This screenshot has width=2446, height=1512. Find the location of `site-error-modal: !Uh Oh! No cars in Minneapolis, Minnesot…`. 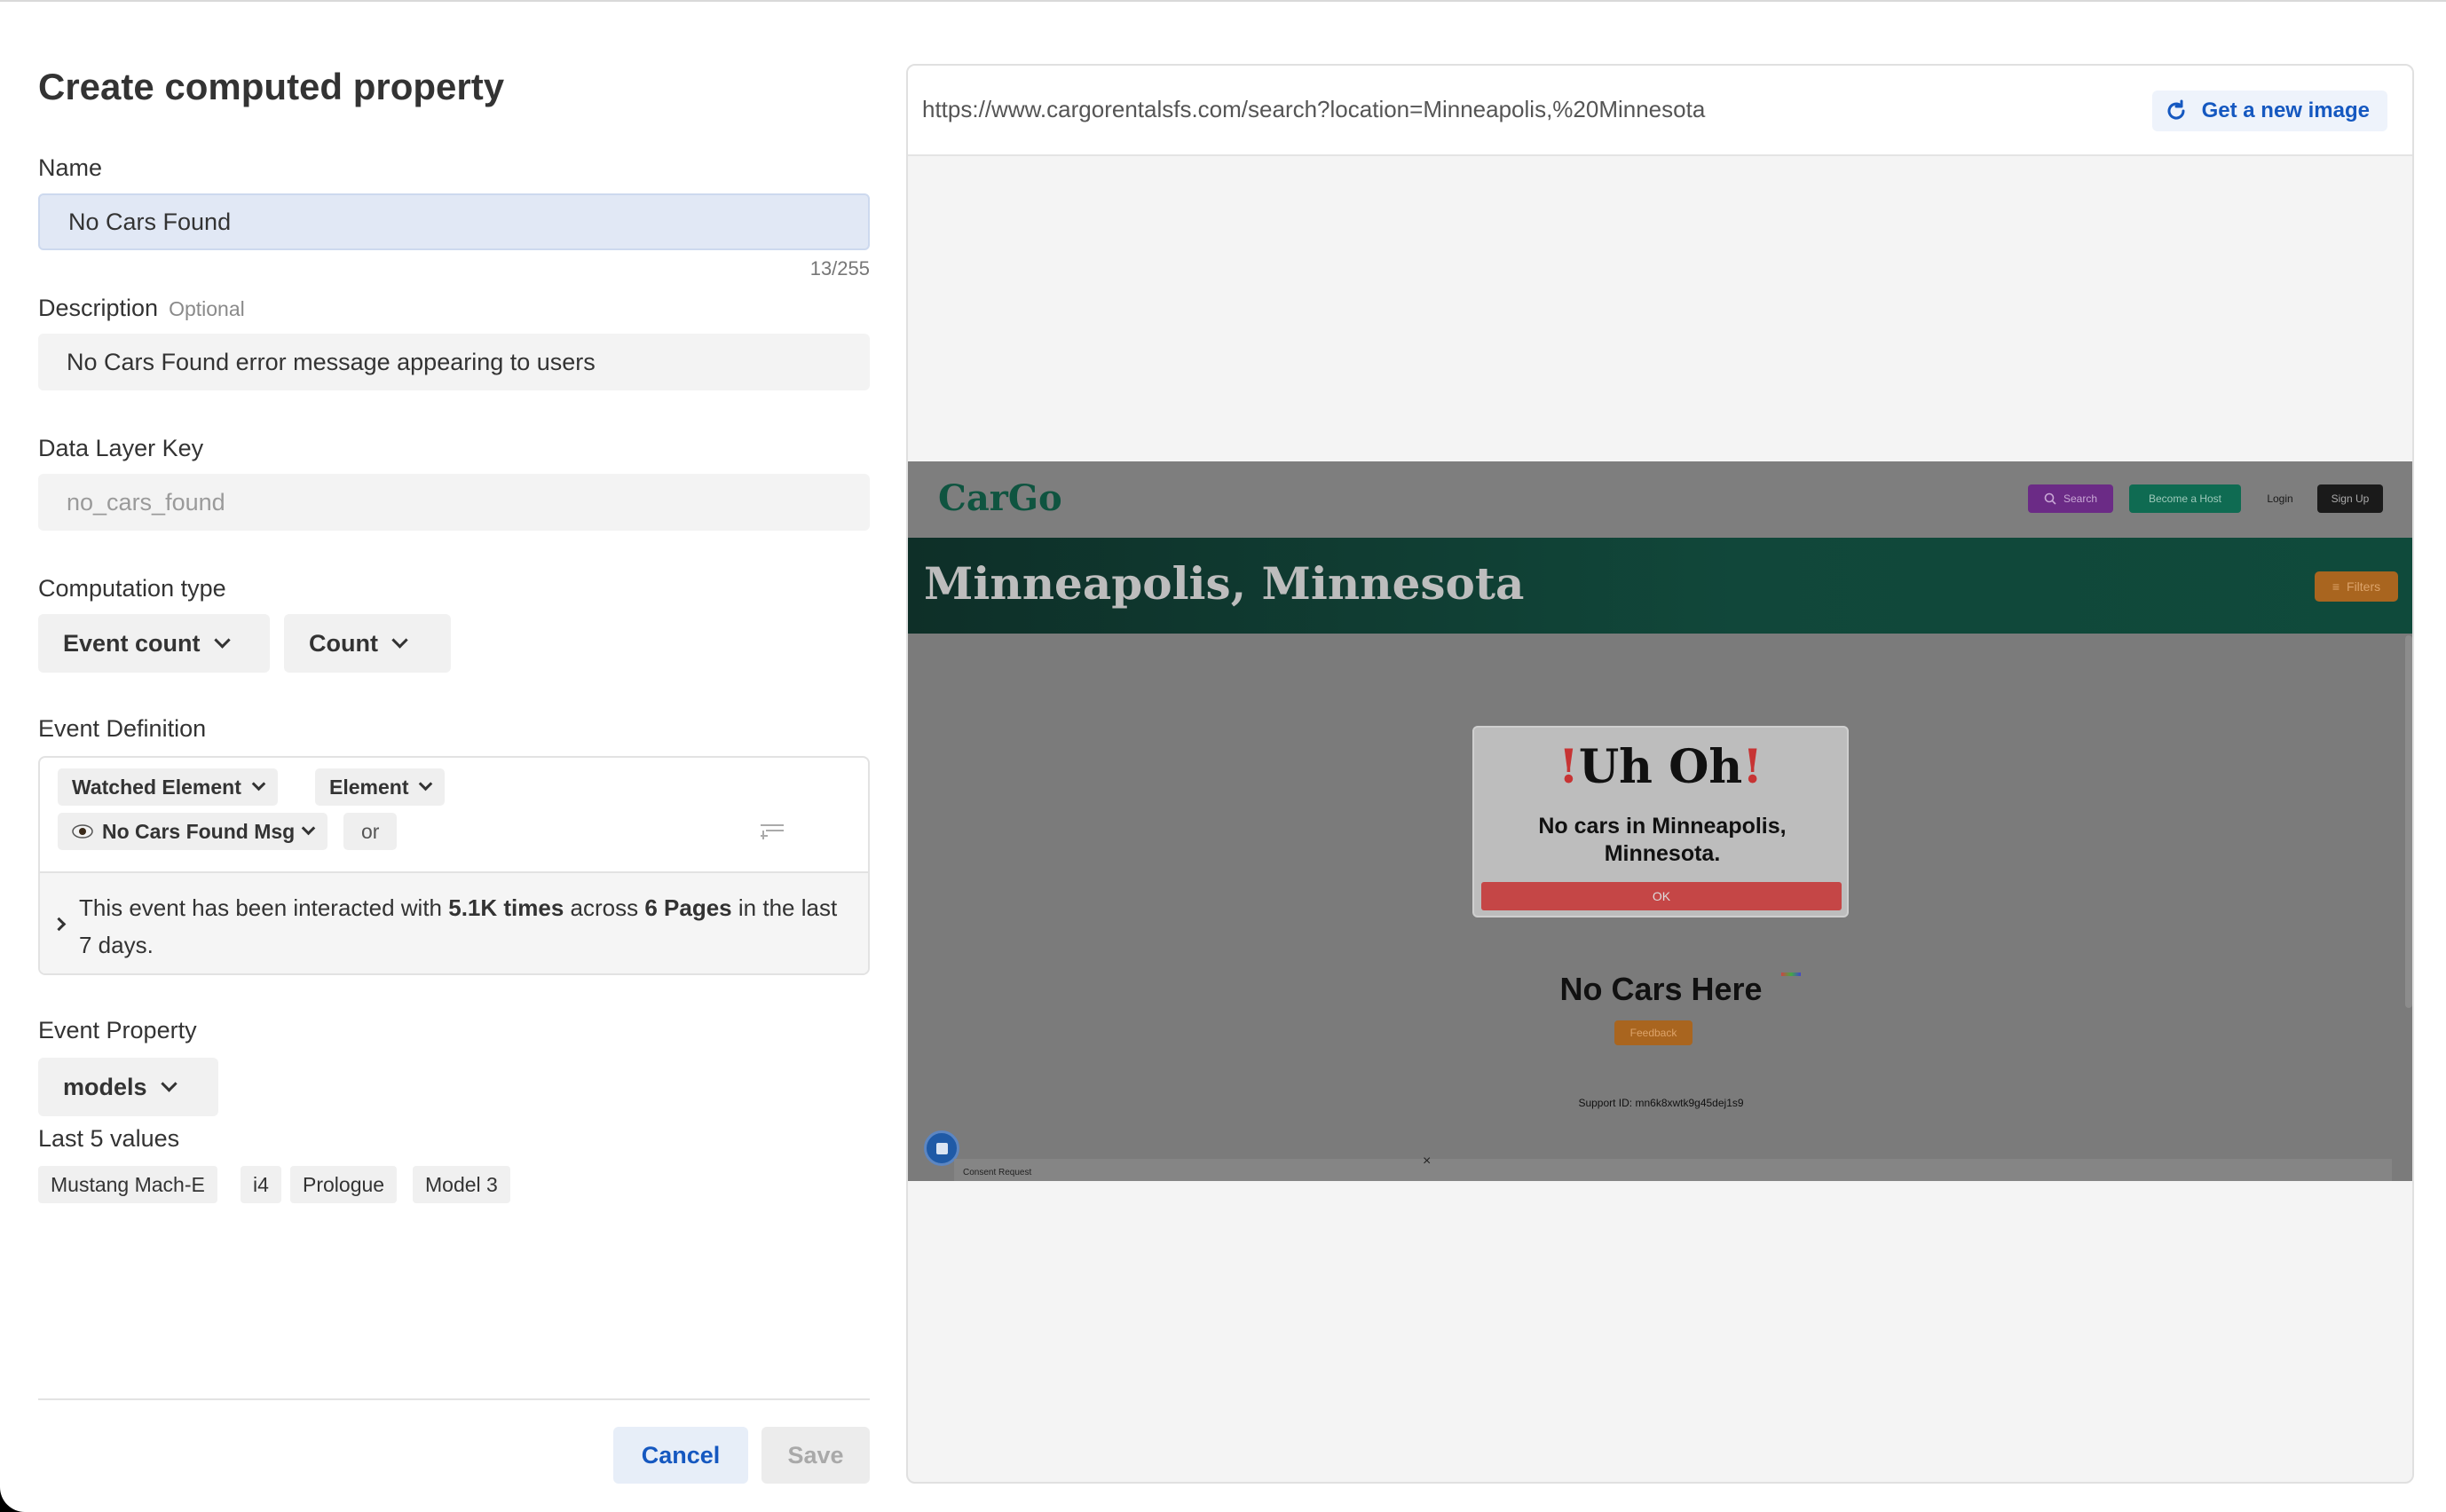

site-error-modal: !Uh Oh! No cars in Minneapolis, Minnesot… is located at coordinates (1660, 822).